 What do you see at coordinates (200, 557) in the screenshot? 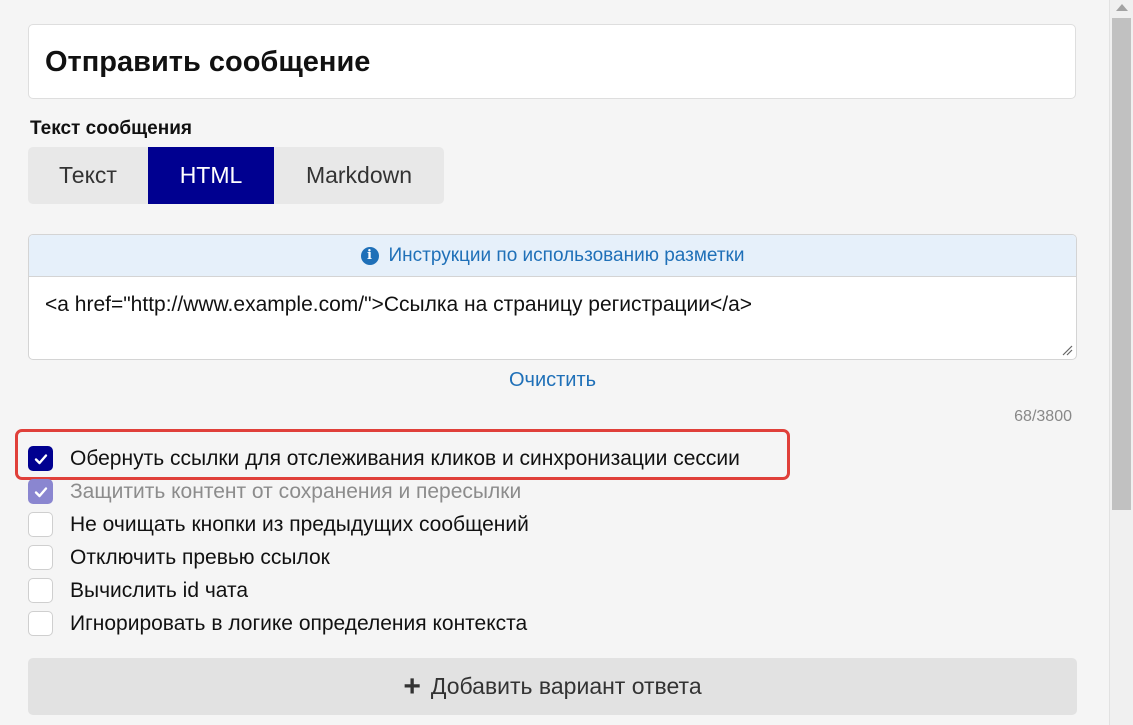
I see `disable-preview-label: Отключить превью ссылок` at bounding box center [200, 557].